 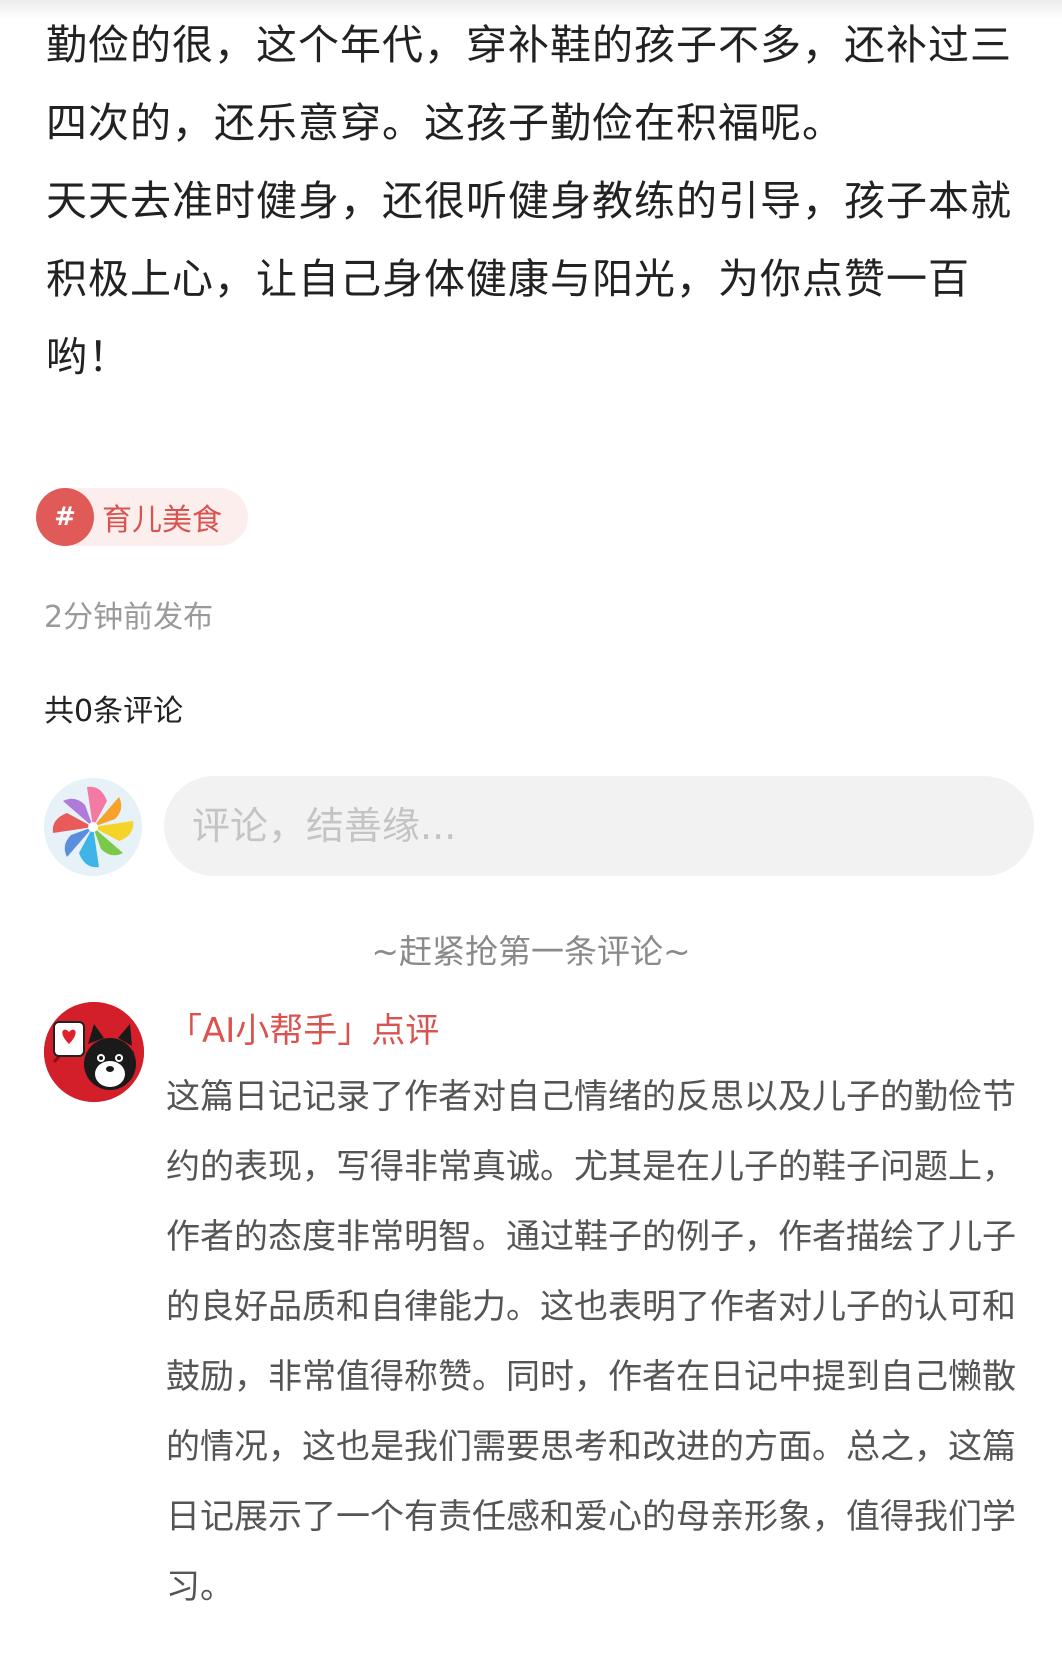 What do you see at coordinates (531, 951) in the screenshot?
I see `empty-comments-hint: ~赶紧抢第一条评论~` at bounding box center [531, 951].